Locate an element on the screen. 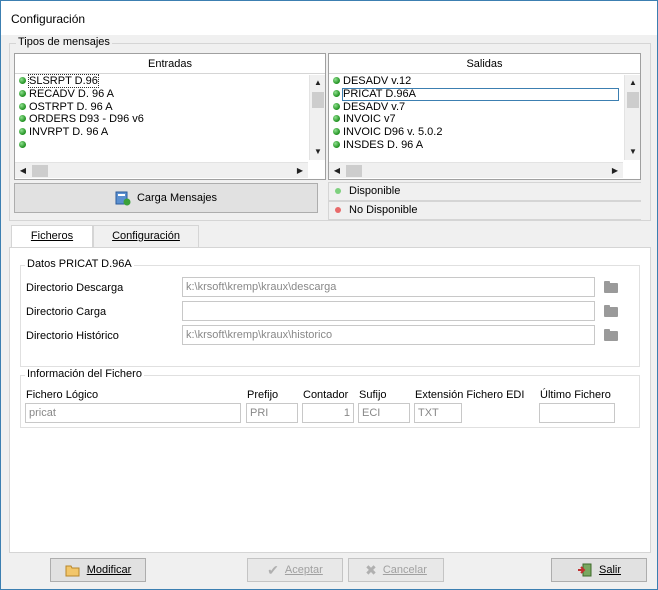  list-item: ORDERS D93 - D96 v6 is located at coordinates (163, 119).